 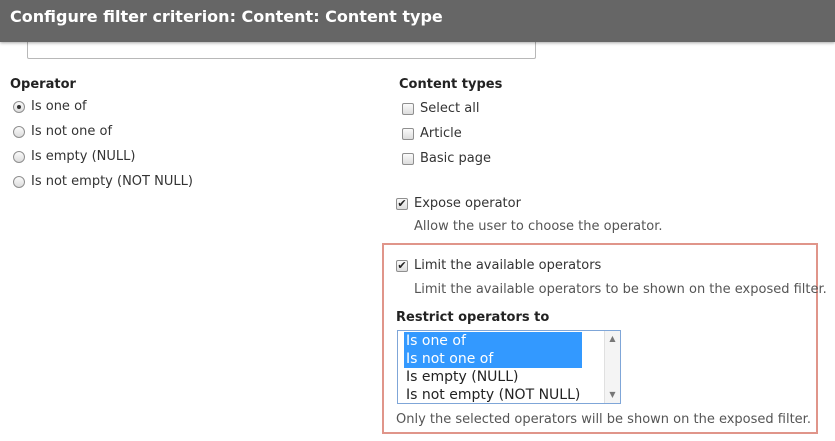 I want to click on scroll-up-arrow-icon: ▲, so click(x=612, y=339).